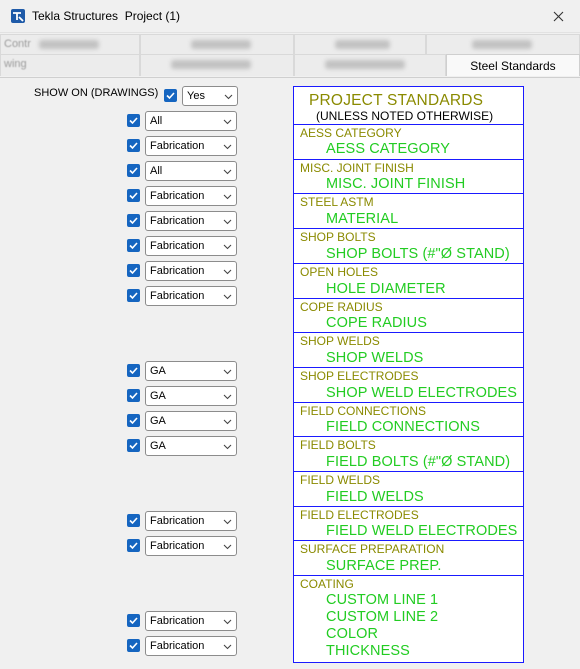  Describe the element at coordinates (388, 149) in the screenshot. I see `standards-value: AESS CATEGORY` at that location.